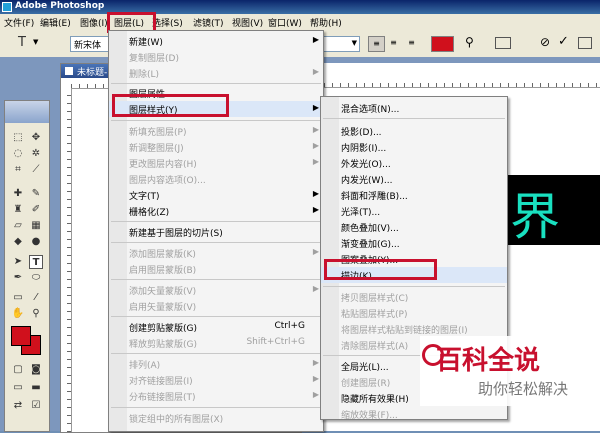  What do you see at coordinates (36, 138) in the screenshot?
I see `move-icon: ✥` at bounding box center [36, 138].